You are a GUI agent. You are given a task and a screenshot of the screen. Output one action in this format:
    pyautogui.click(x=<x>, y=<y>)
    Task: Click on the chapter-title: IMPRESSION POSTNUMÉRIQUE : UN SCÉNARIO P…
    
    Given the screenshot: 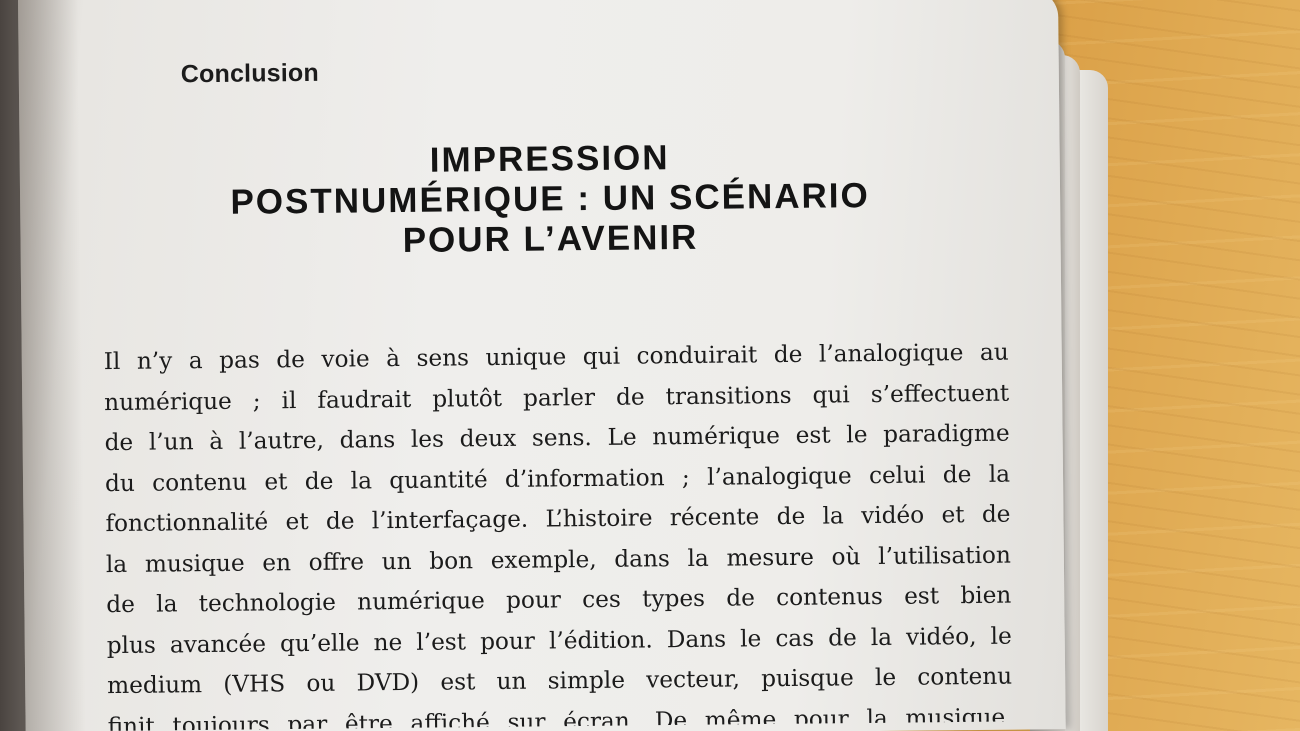 What is the action you would take?
    pyautogui.click(x=550, y=199)
    